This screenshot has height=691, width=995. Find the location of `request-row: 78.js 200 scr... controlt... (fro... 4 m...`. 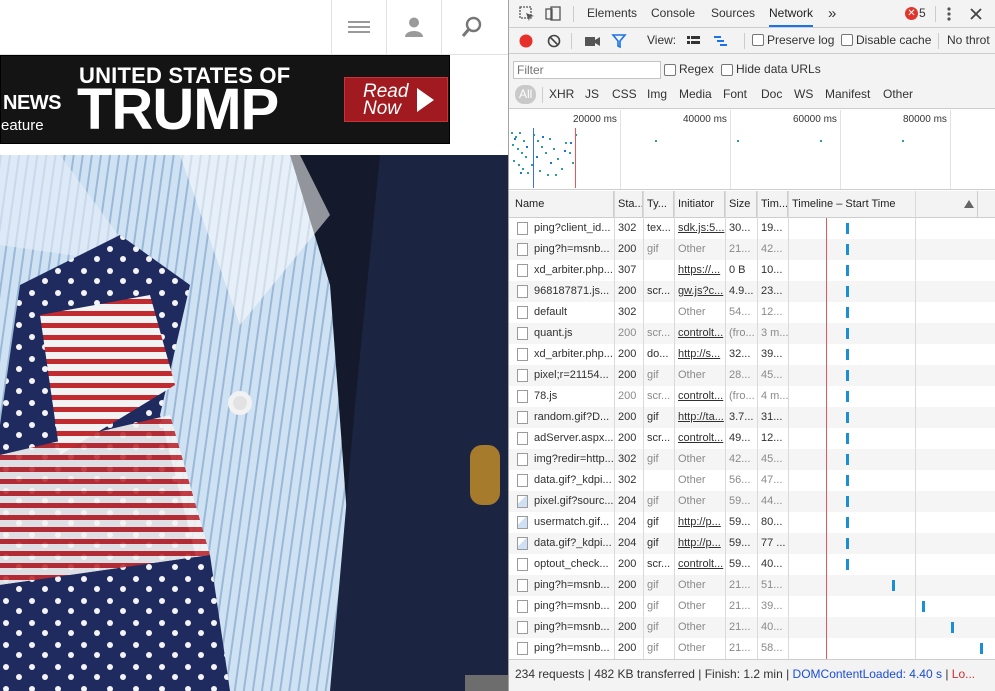

request-row: 78.js 200 scr... controlt... (fro... 4 m... is located at coordinates (752, 396).